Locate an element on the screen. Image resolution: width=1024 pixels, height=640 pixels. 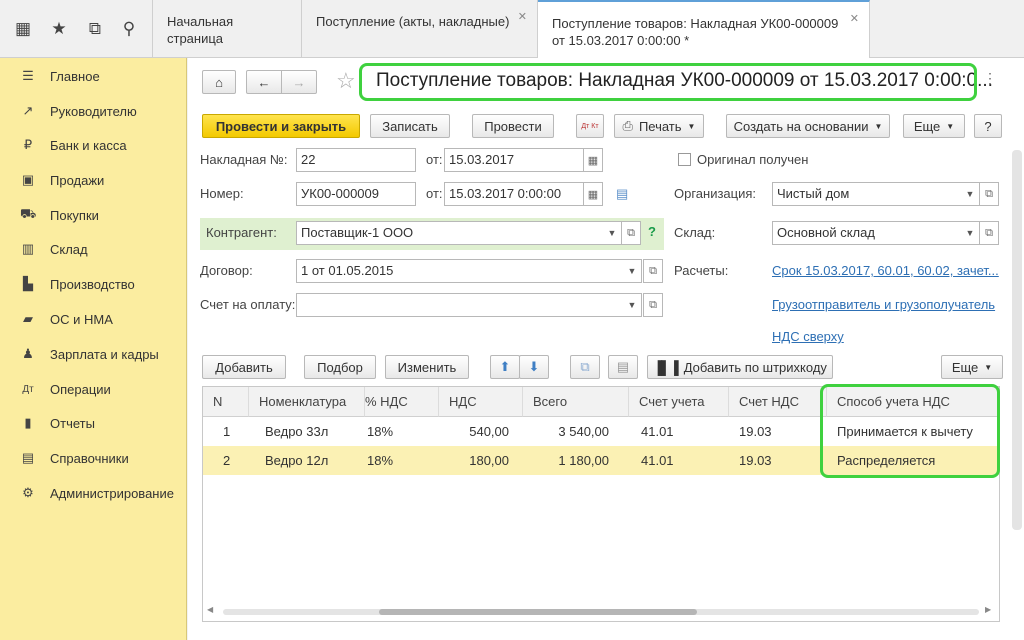
help-icon: ? is located at coordinates (652, 231).